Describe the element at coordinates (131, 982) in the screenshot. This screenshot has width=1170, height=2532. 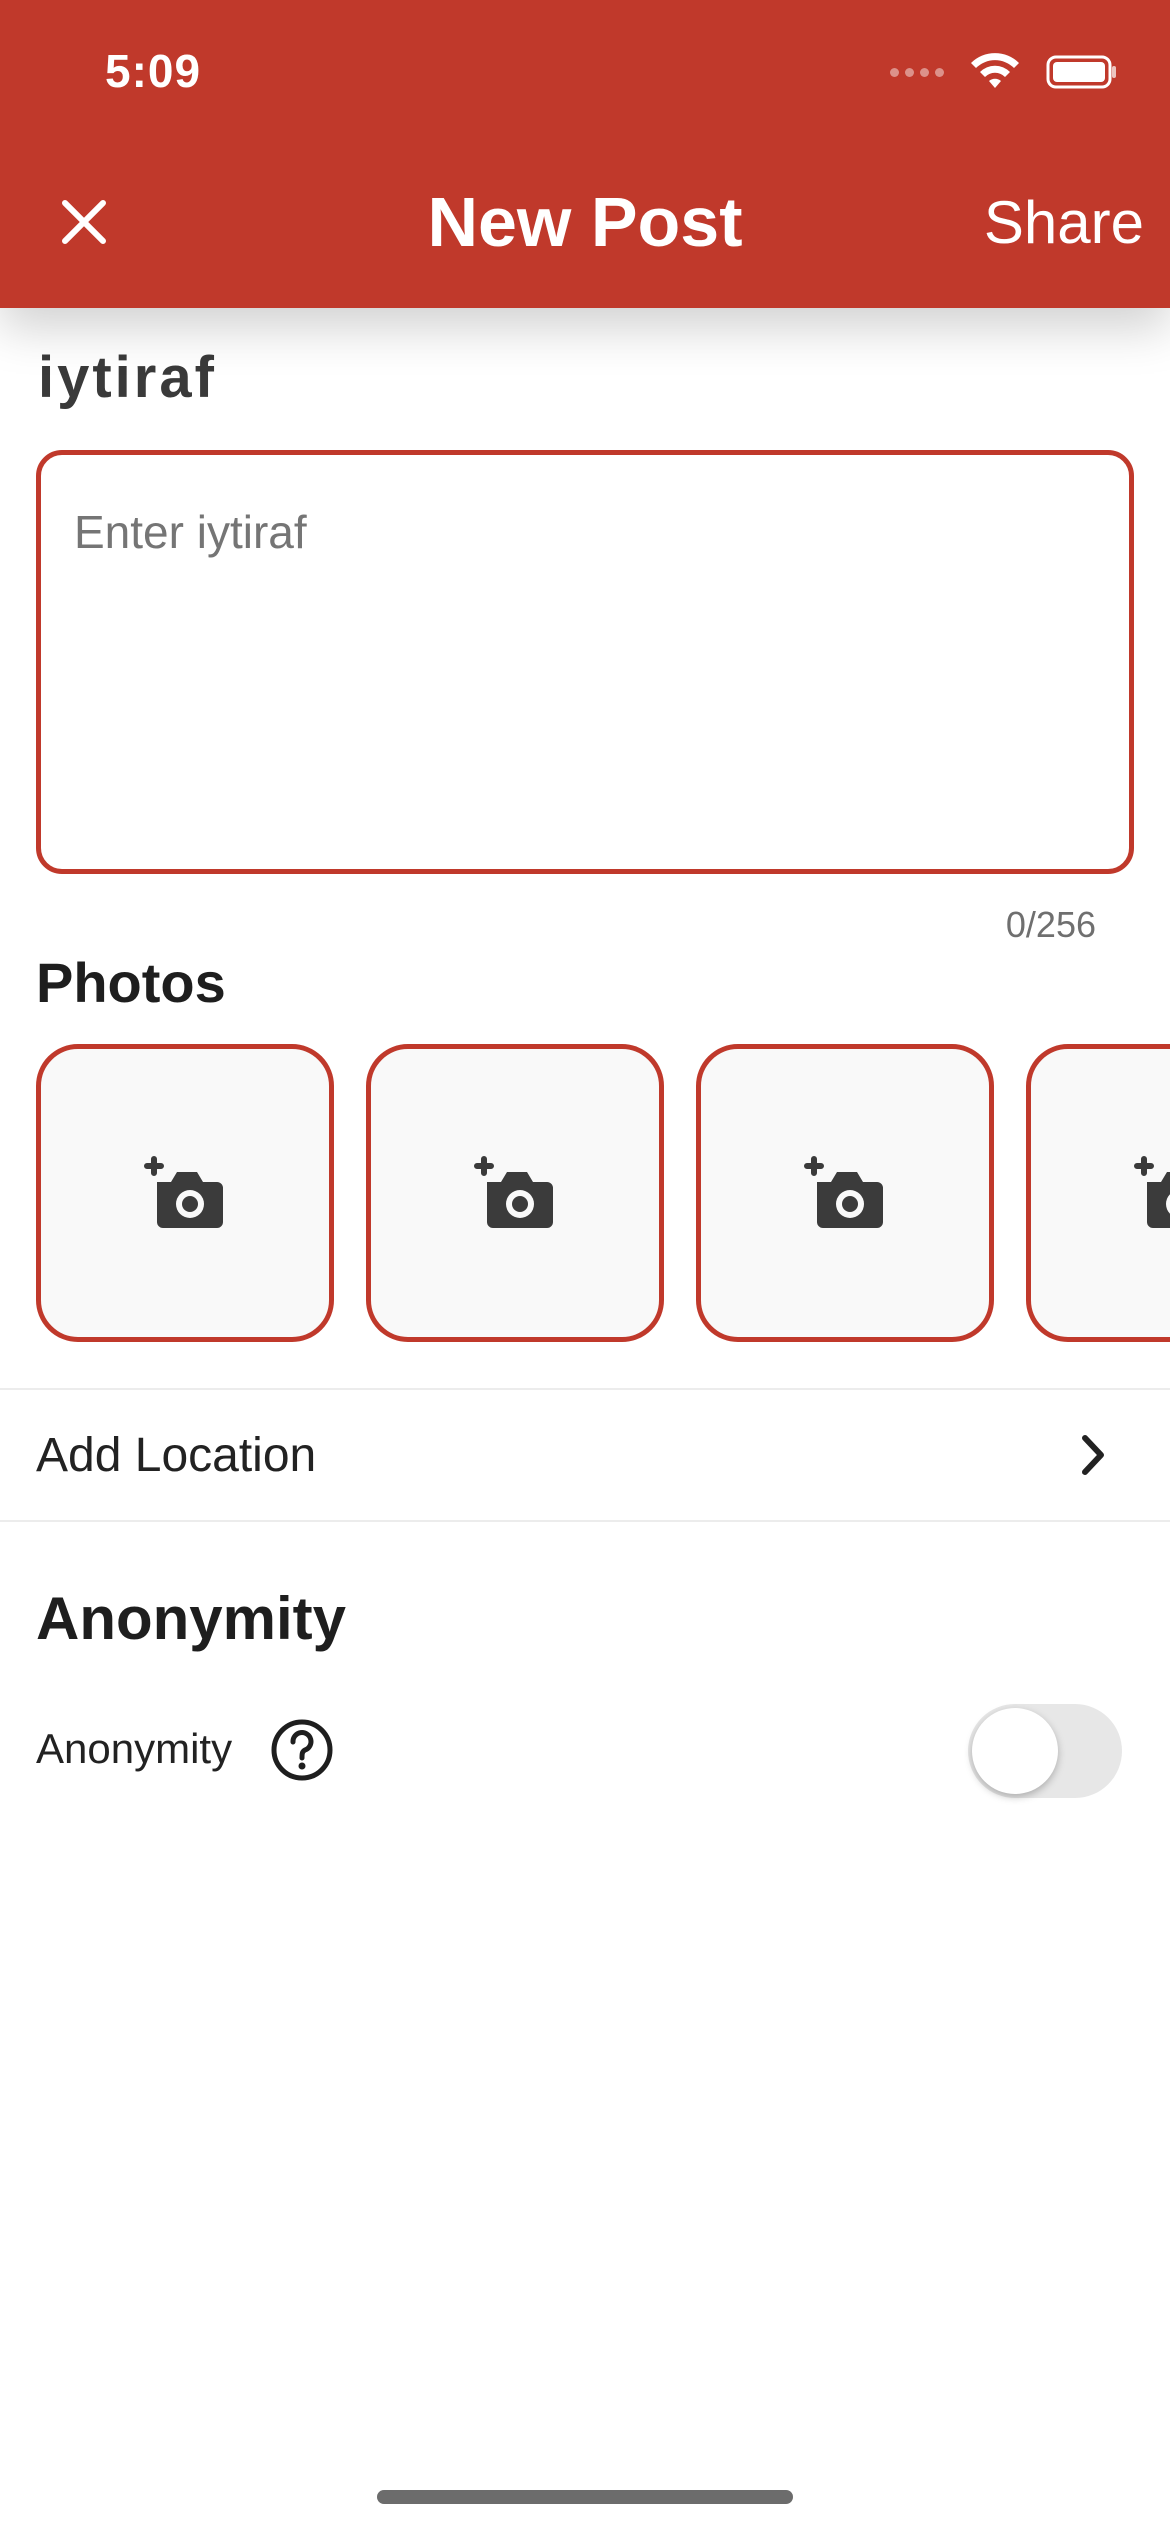
I see `photos-title: Photos` at that location.